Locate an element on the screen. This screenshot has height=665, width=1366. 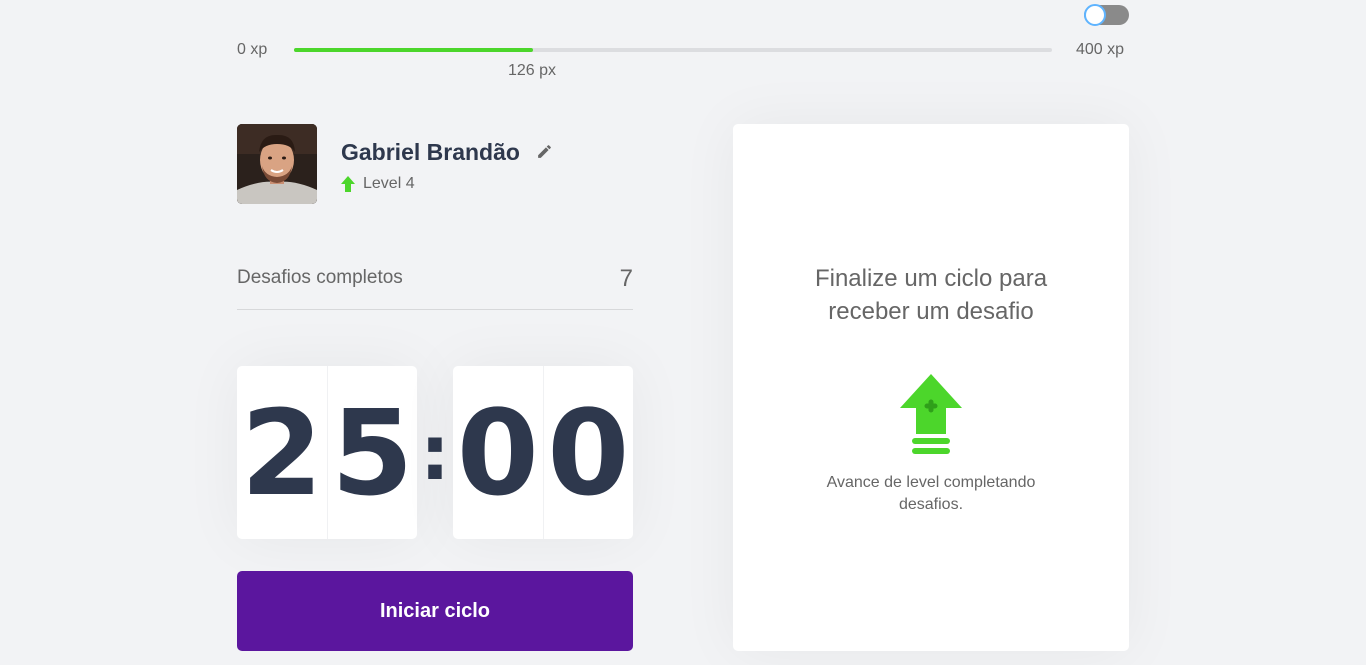
countdown: 2 5 : 0 0 is located at coordinates (435, 452).